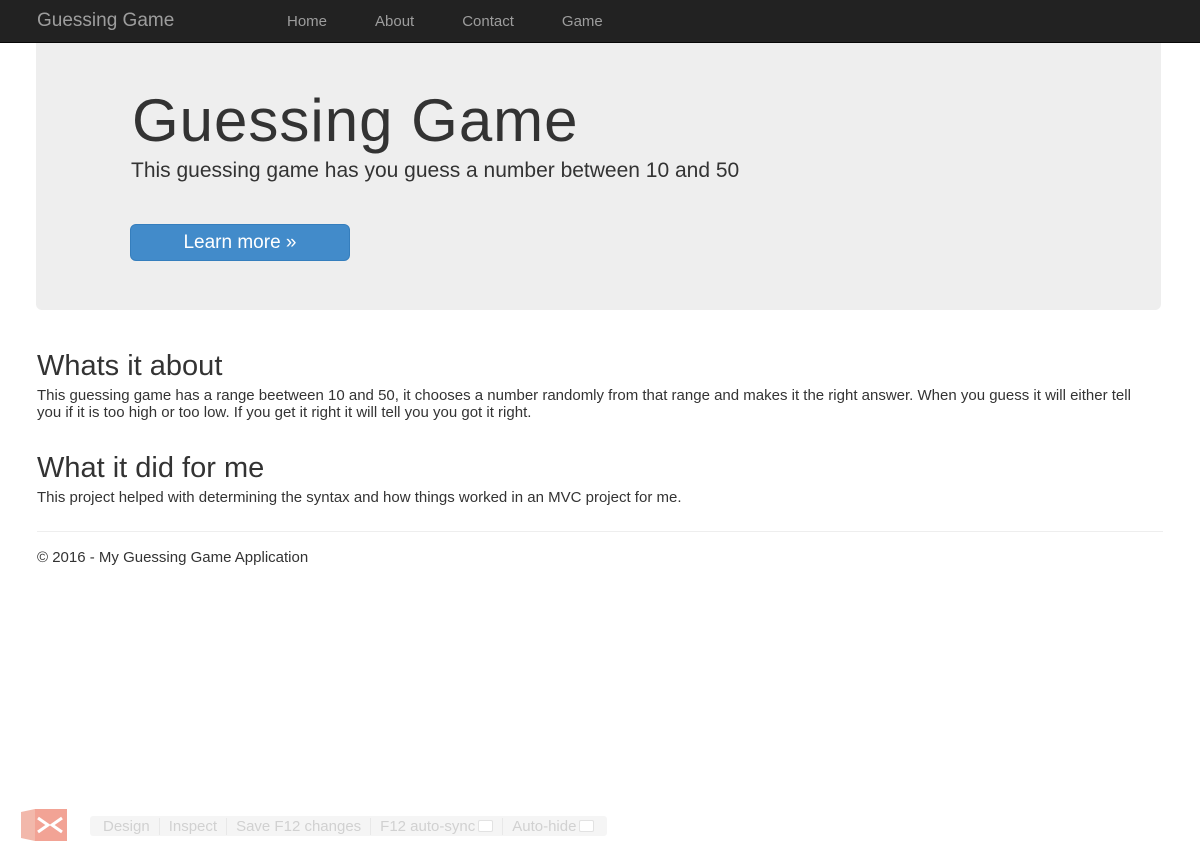 This screenshot has height=850, width=1200. I want to click on brand-link: Guessing Game, so click(105, 21).